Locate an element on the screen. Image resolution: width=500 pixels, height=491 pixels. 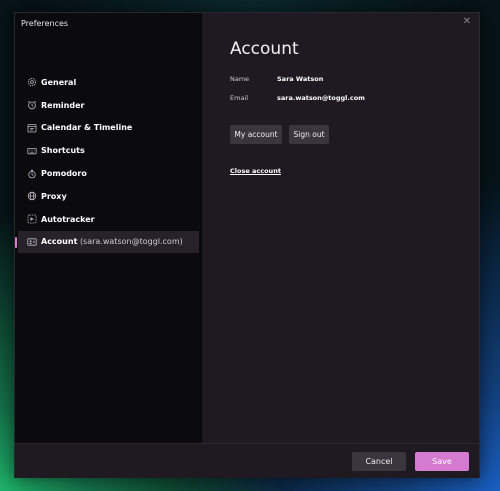
sidebar-item-autotracker: Autotracker is located at coordinates (107, 219).